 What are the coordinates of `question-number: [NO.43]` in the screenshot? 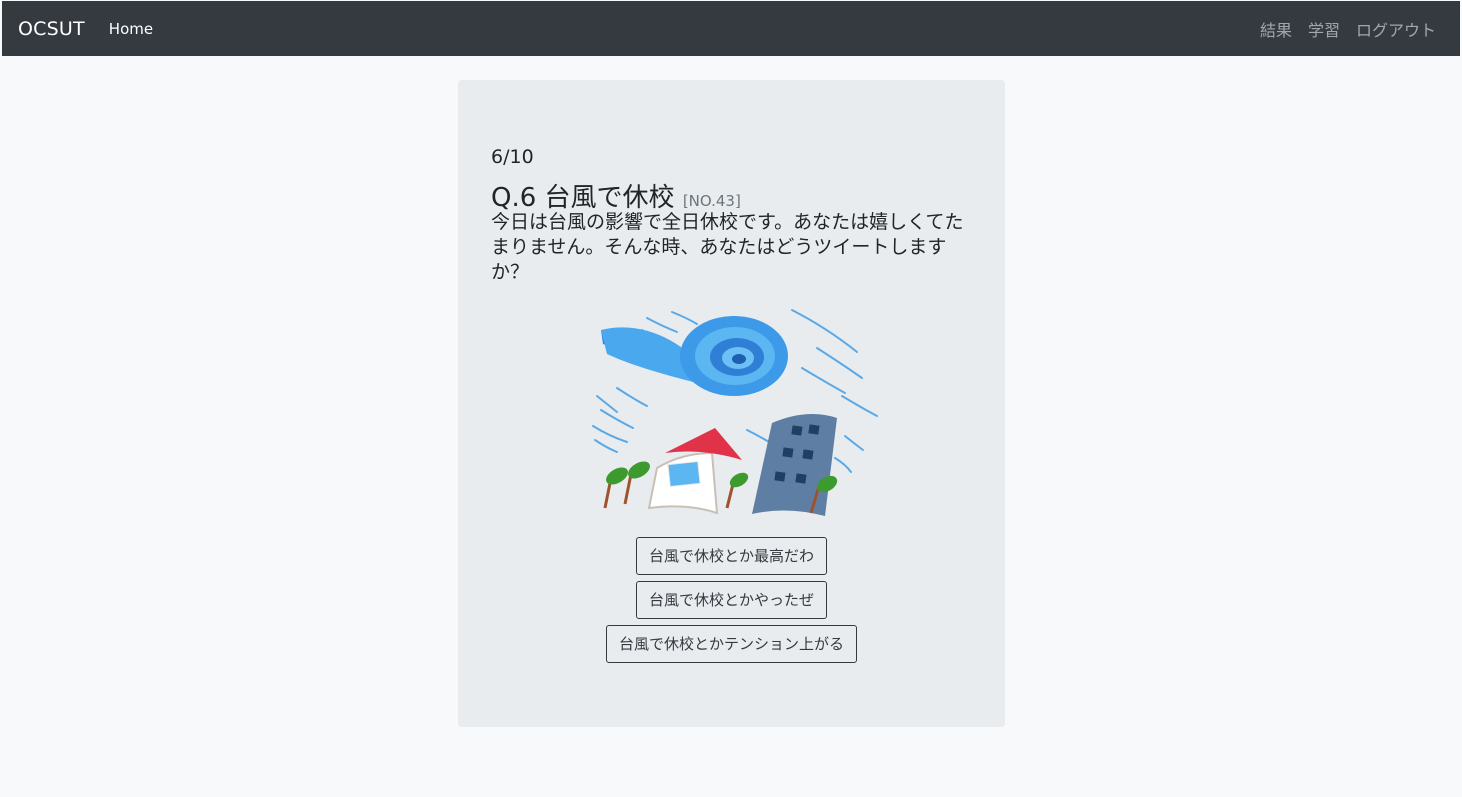 It's located at (711, 201).